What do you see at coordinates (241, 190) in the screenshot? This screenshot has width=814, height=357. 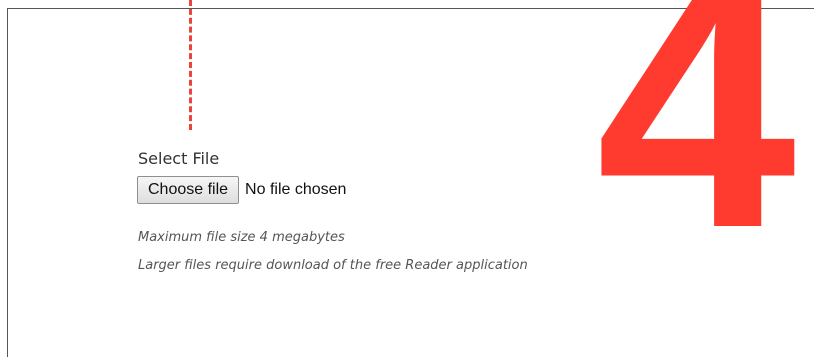 I see `file-input: Choose file No file chosen` at bounding box center [241, 190].